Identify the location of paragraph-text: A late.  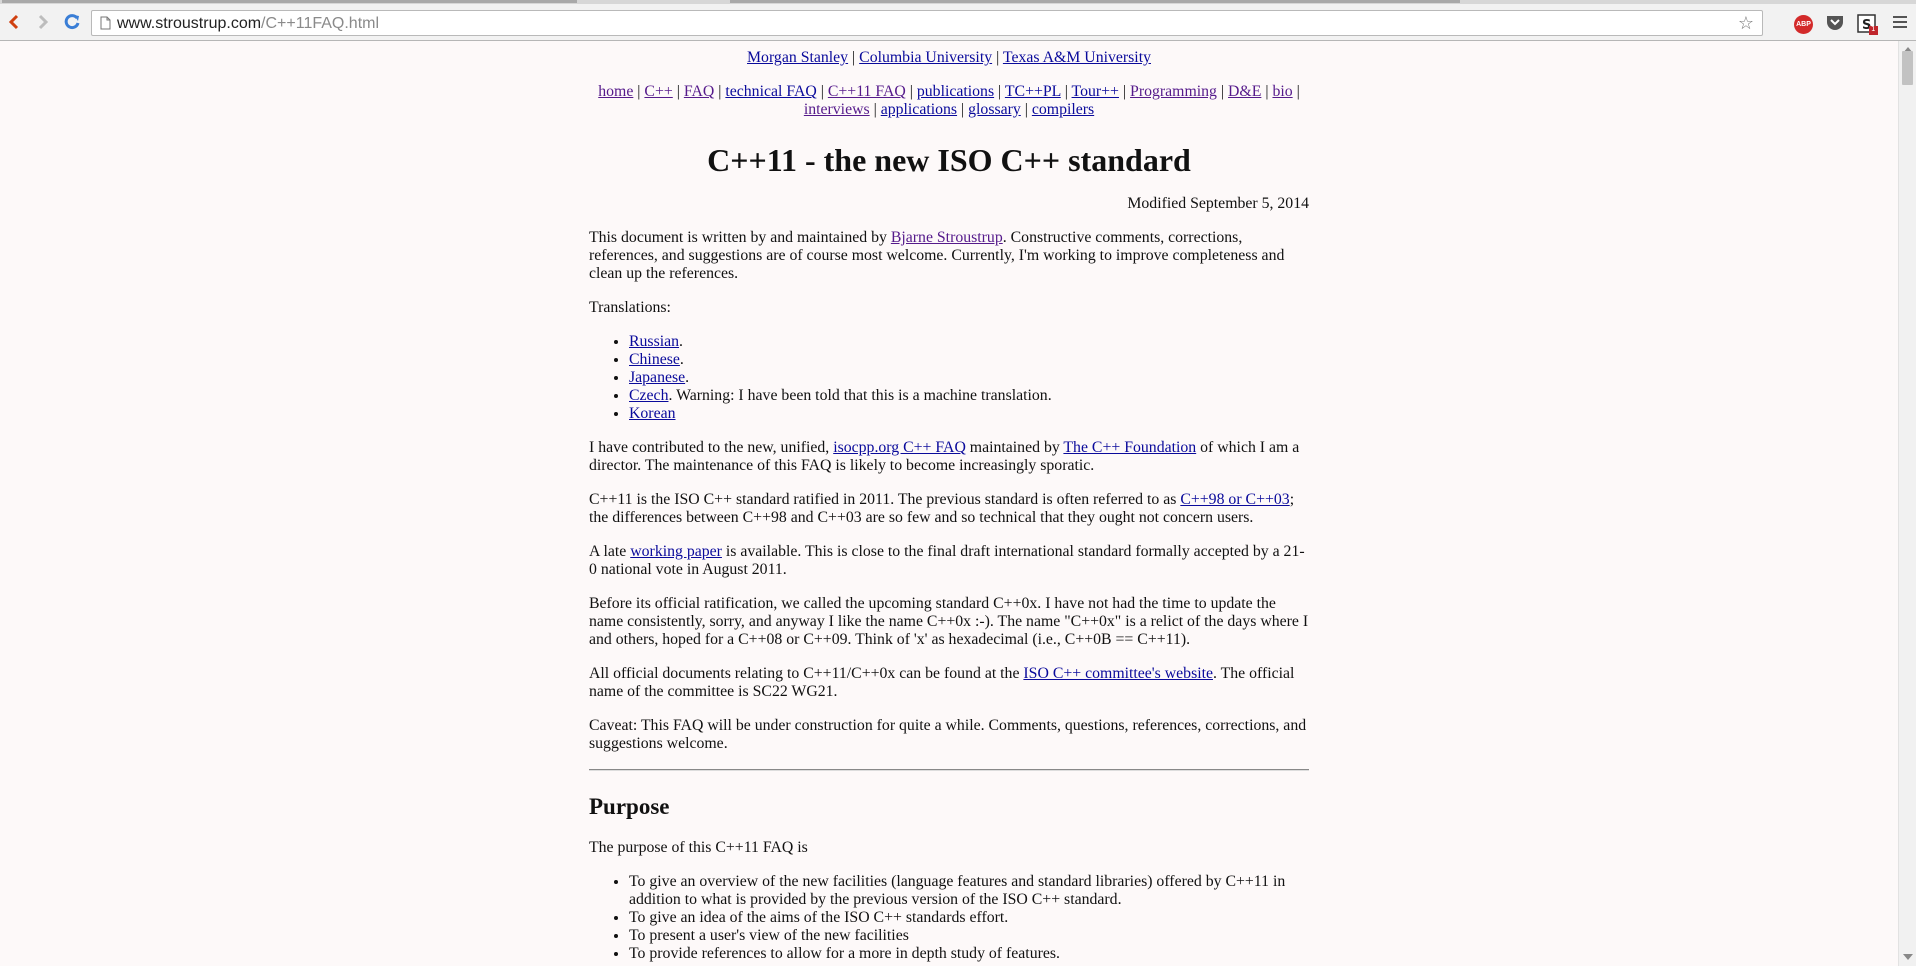
(610, 551).